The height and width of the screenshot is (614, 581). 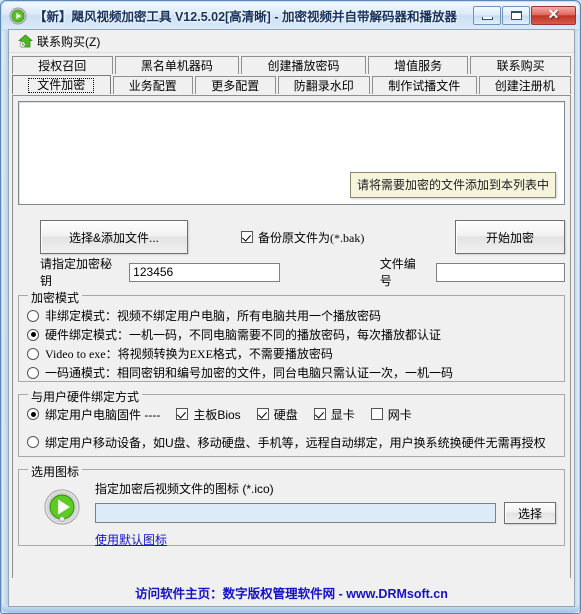 I want to click on tab-label: 防翻录水印, so click(x=323, y=86).